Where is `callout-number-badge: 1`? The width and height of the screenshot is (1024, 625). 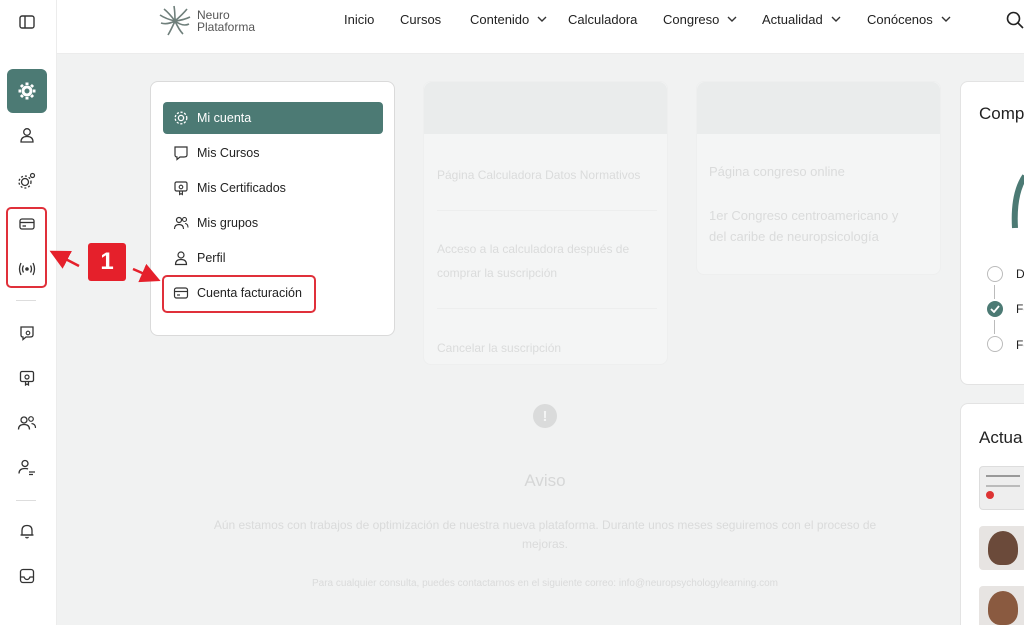 callout-number-badge: 1 is located at coordinates (107, 262).